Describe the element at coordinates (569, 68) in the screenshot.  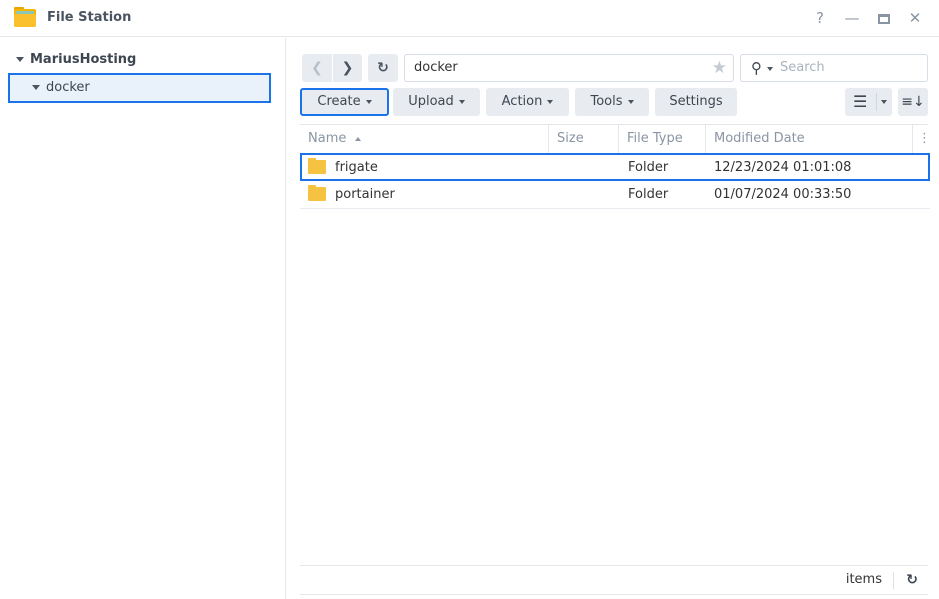
I see `path-input: docker ★` at that location.